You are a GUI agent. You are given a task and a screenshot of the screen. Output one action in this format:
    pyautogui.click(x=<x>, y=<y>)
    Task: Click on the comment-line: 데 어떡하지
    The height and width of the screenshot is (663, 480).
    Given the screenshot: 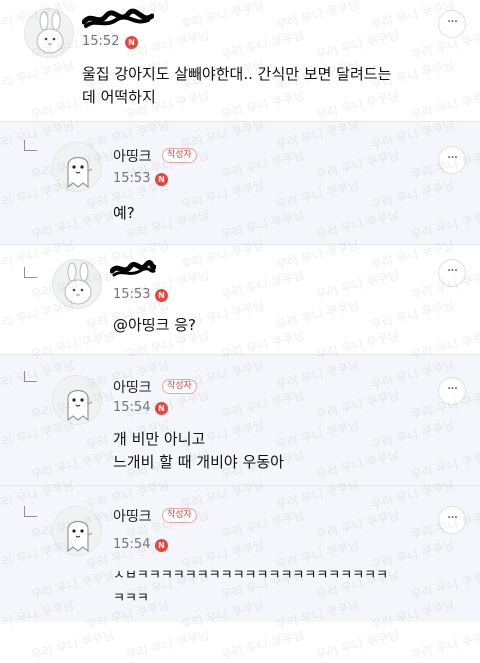 What is the action you would take?
    pyautogui.click(x=119, y=97)
    